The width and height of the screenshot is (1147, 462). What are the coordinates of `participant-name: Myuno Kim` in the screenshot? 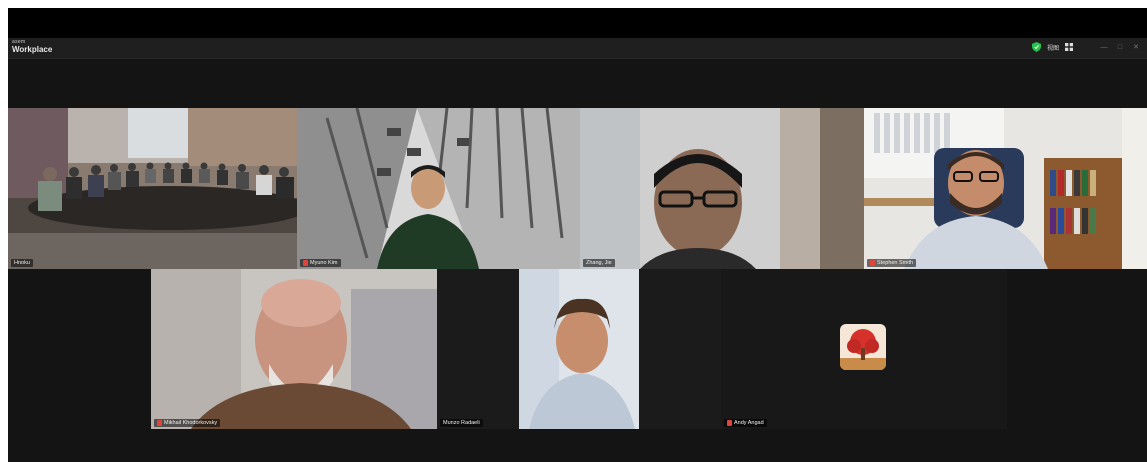 It's located at (324, 263).